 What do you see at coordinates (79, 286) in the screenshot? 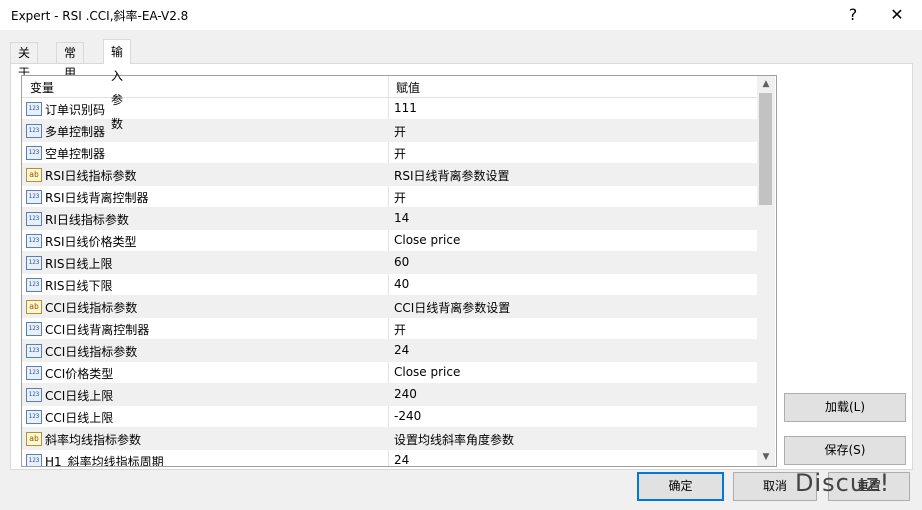
I see `variable-name: RIS日线下限` at bounding box center [79, 286].